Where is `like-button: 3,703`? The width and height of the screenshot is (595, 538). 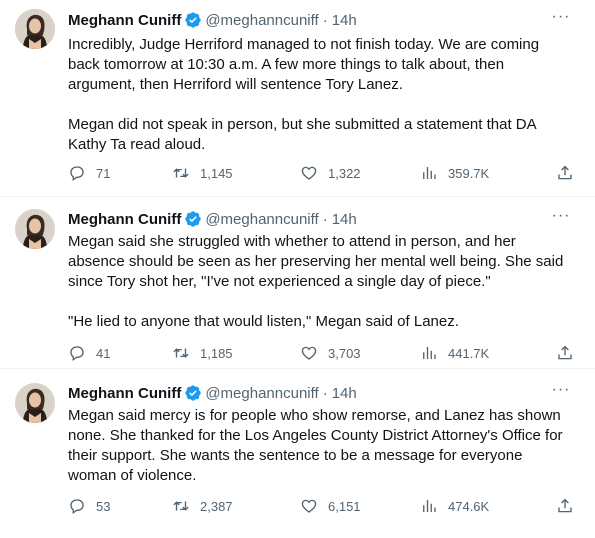
like-button: 3,703 is located at coordinates (330, 353).